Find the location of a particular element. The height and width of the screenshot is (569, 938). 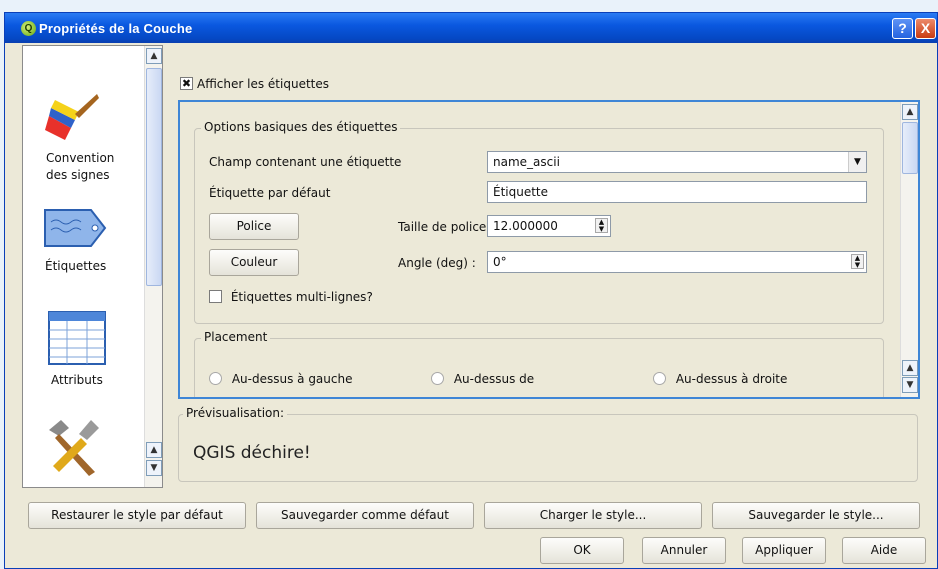

save-as-default-button: Sauvegarder comme défaut is located at coordinates (365, 515).